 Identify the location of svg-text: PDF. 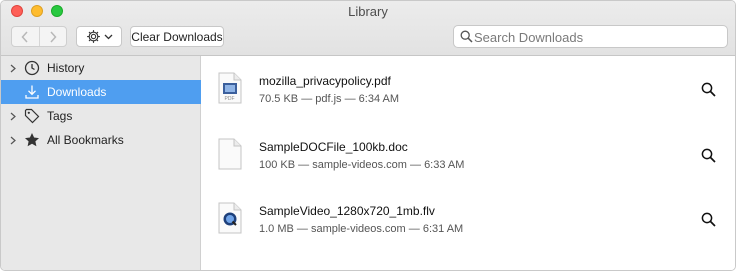
(230, 99).